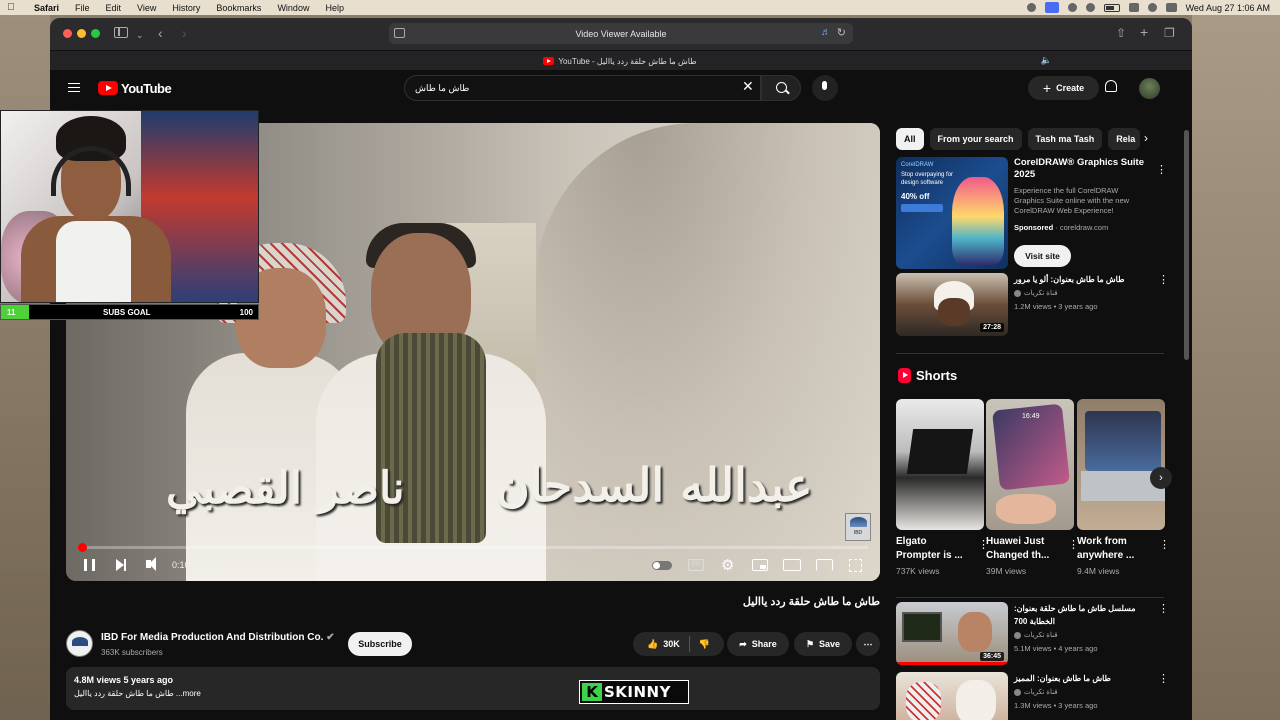  What do you see at coordinates (841, 32) in the screenshot?
I see `reload-icon: ↻` at bounding box center [841, 32].